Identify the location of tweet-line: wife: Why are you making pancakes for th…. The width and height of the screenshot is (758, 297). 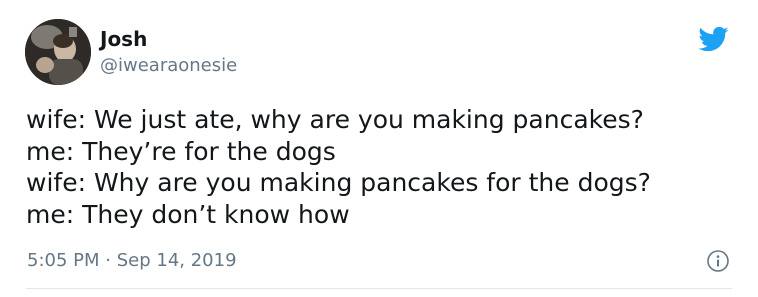
(338, 182).